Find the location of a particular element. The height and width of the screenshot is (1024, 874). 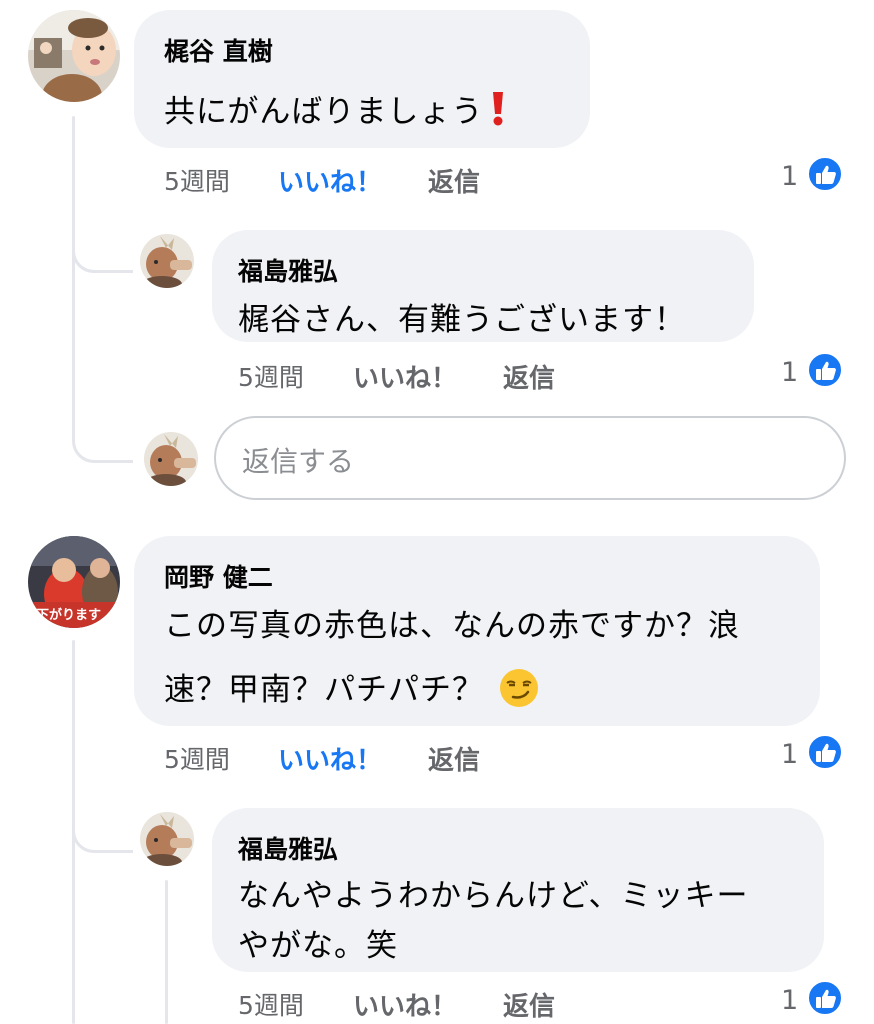

smirk-face-emoji is located at coordinates (519, 692).